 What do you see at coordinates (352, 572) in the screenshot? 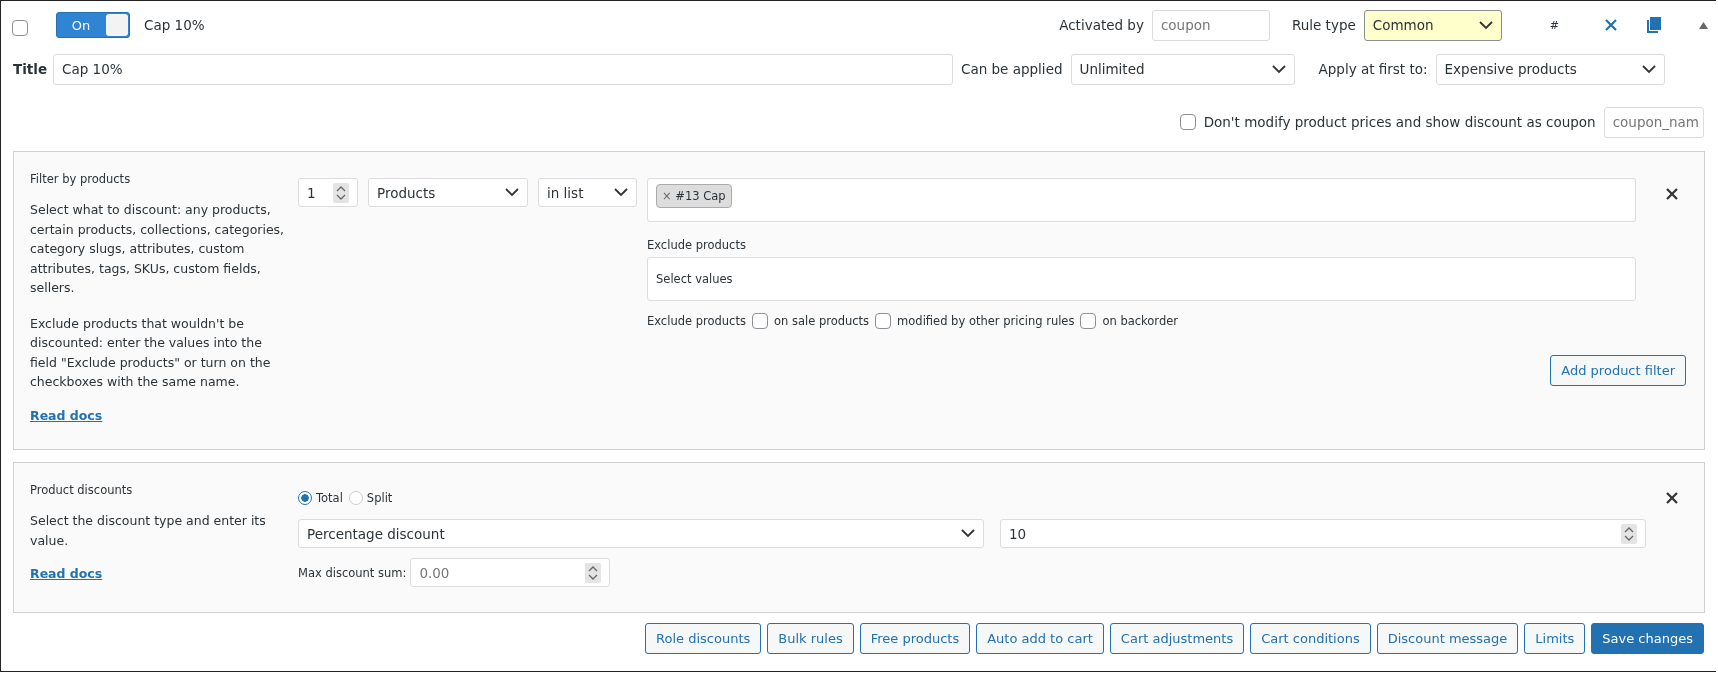
I see `field-label: Max discount sum:` at bounding box center [352, 572].